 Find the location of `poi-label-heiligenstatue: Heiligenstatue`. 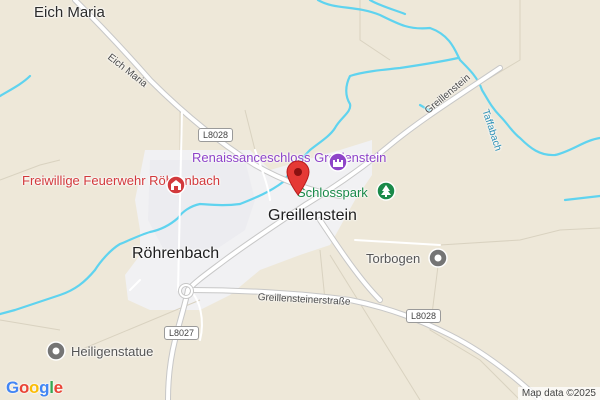

poi-label-heiligenstatue: Heiligenstatue is located at coordinates (112, 351).